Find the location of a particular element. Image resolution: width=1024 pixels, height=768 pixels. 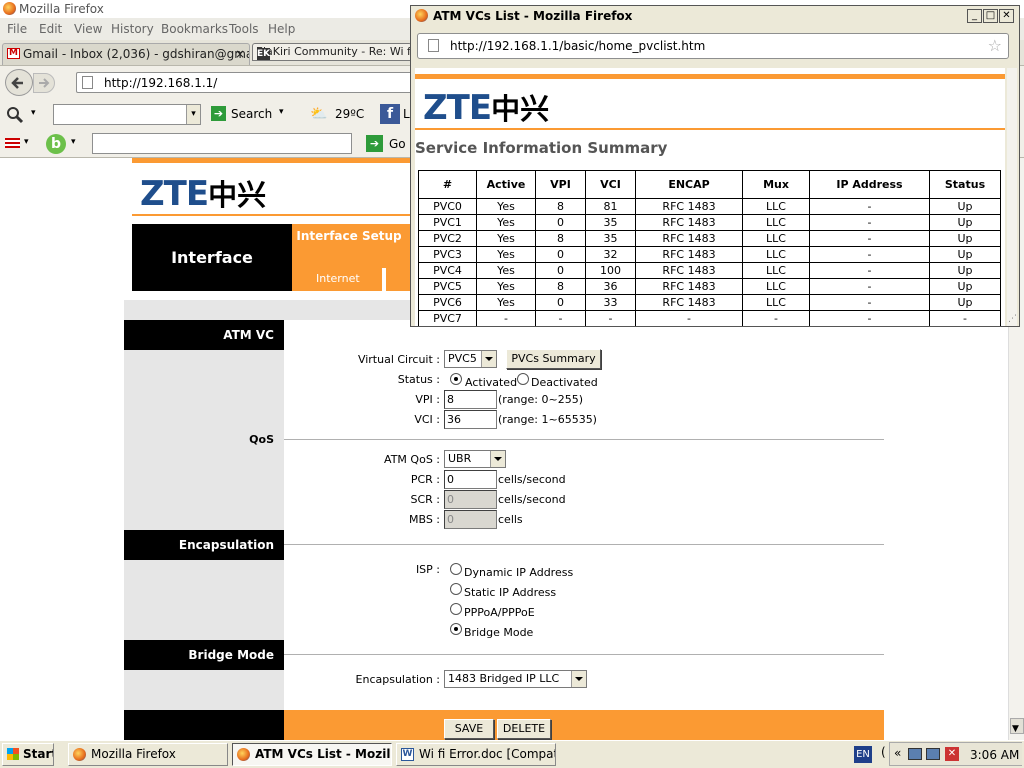

flag-dropdown-icon: ▾ is located at coordinates (26, 142).